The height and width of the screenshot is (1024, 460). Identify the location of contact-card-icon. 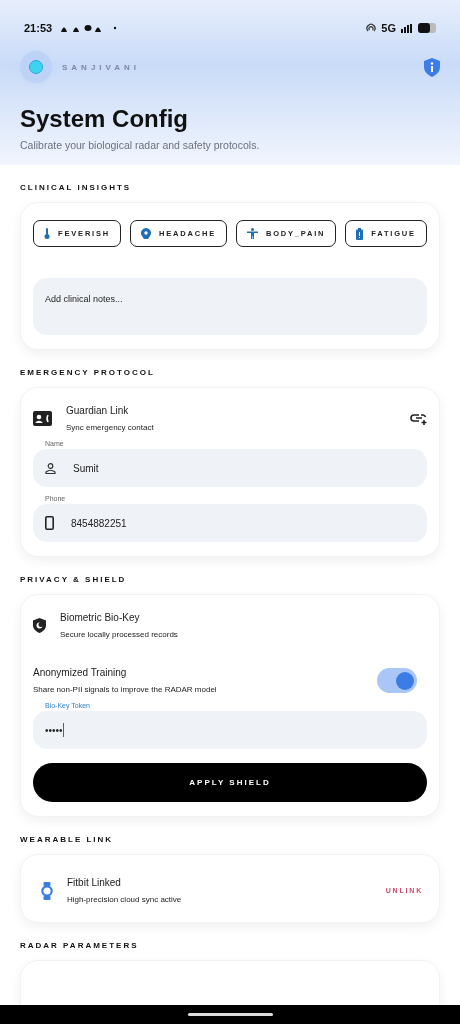
(42, 418).